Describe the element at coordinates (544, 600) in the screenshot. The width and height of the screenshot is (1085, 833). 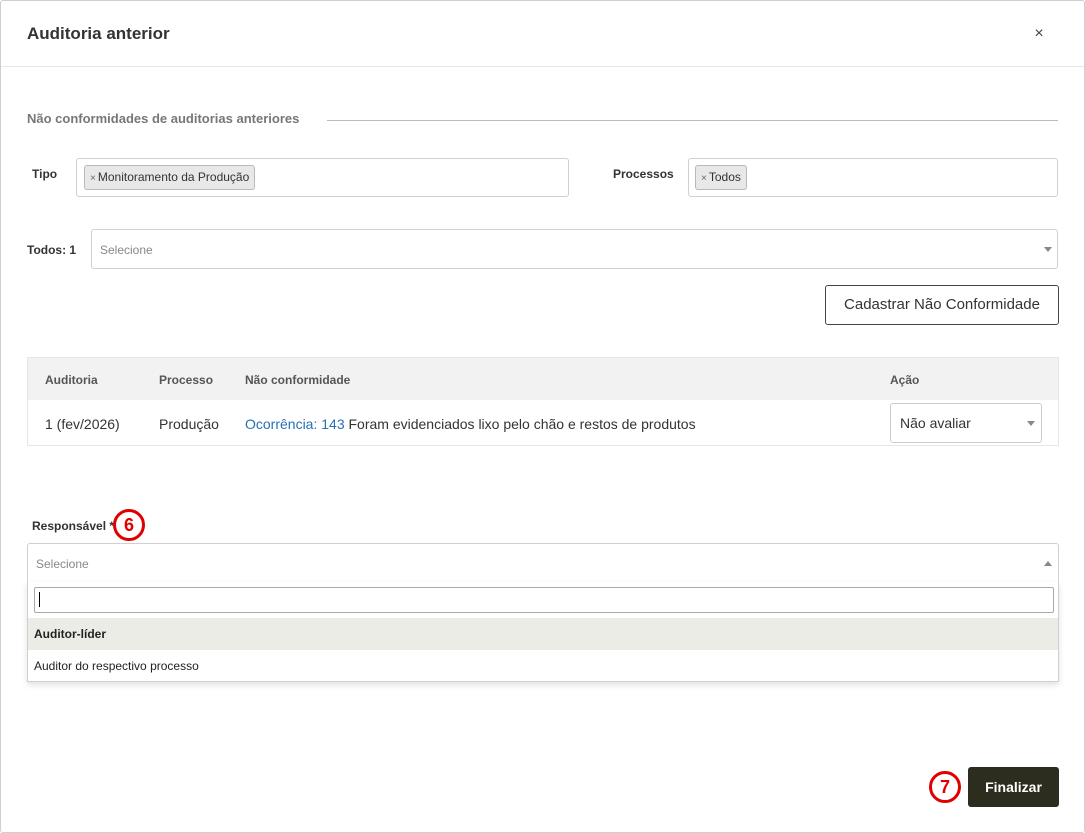
I see `dropdown-search-input` at that location.